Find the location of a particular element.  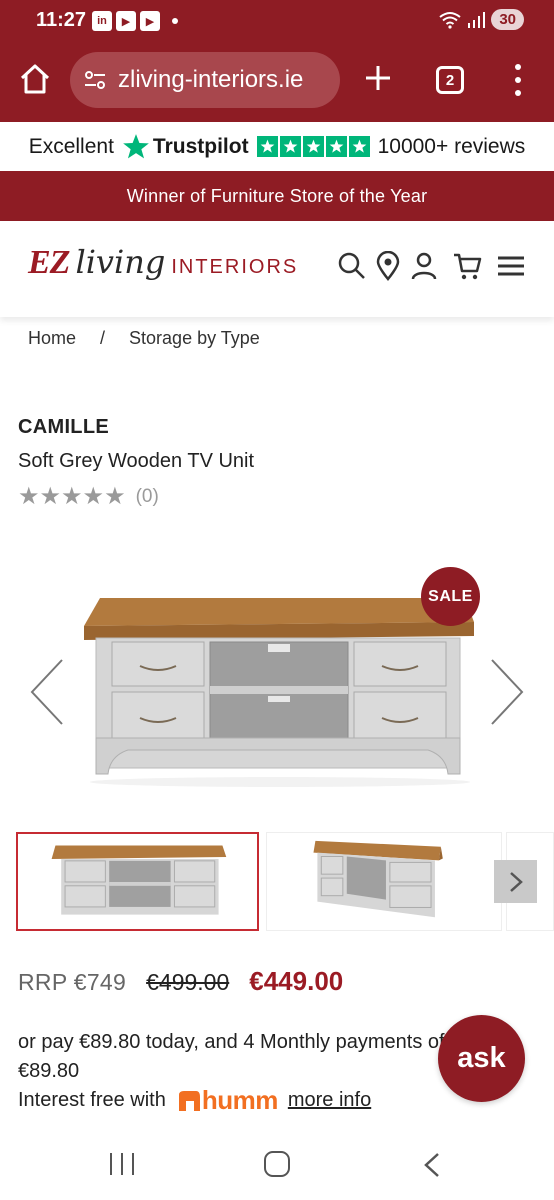

chevron-left-icon is located at coordinates (46, 692).